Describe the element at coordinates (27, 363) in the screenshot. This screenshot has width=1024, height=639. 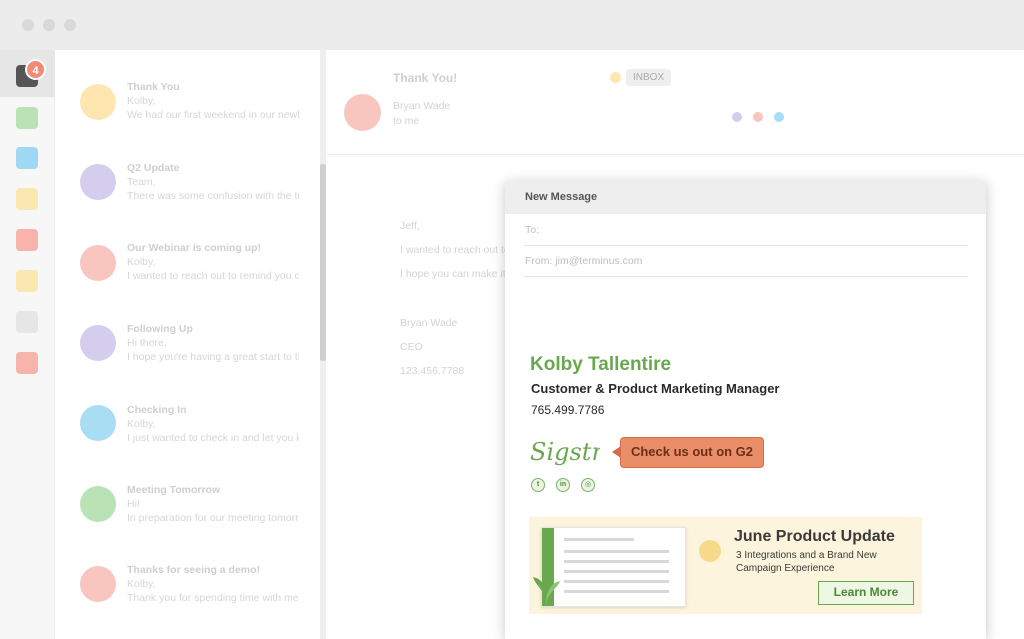
I see `rail-folder-red2-icon` at that location.